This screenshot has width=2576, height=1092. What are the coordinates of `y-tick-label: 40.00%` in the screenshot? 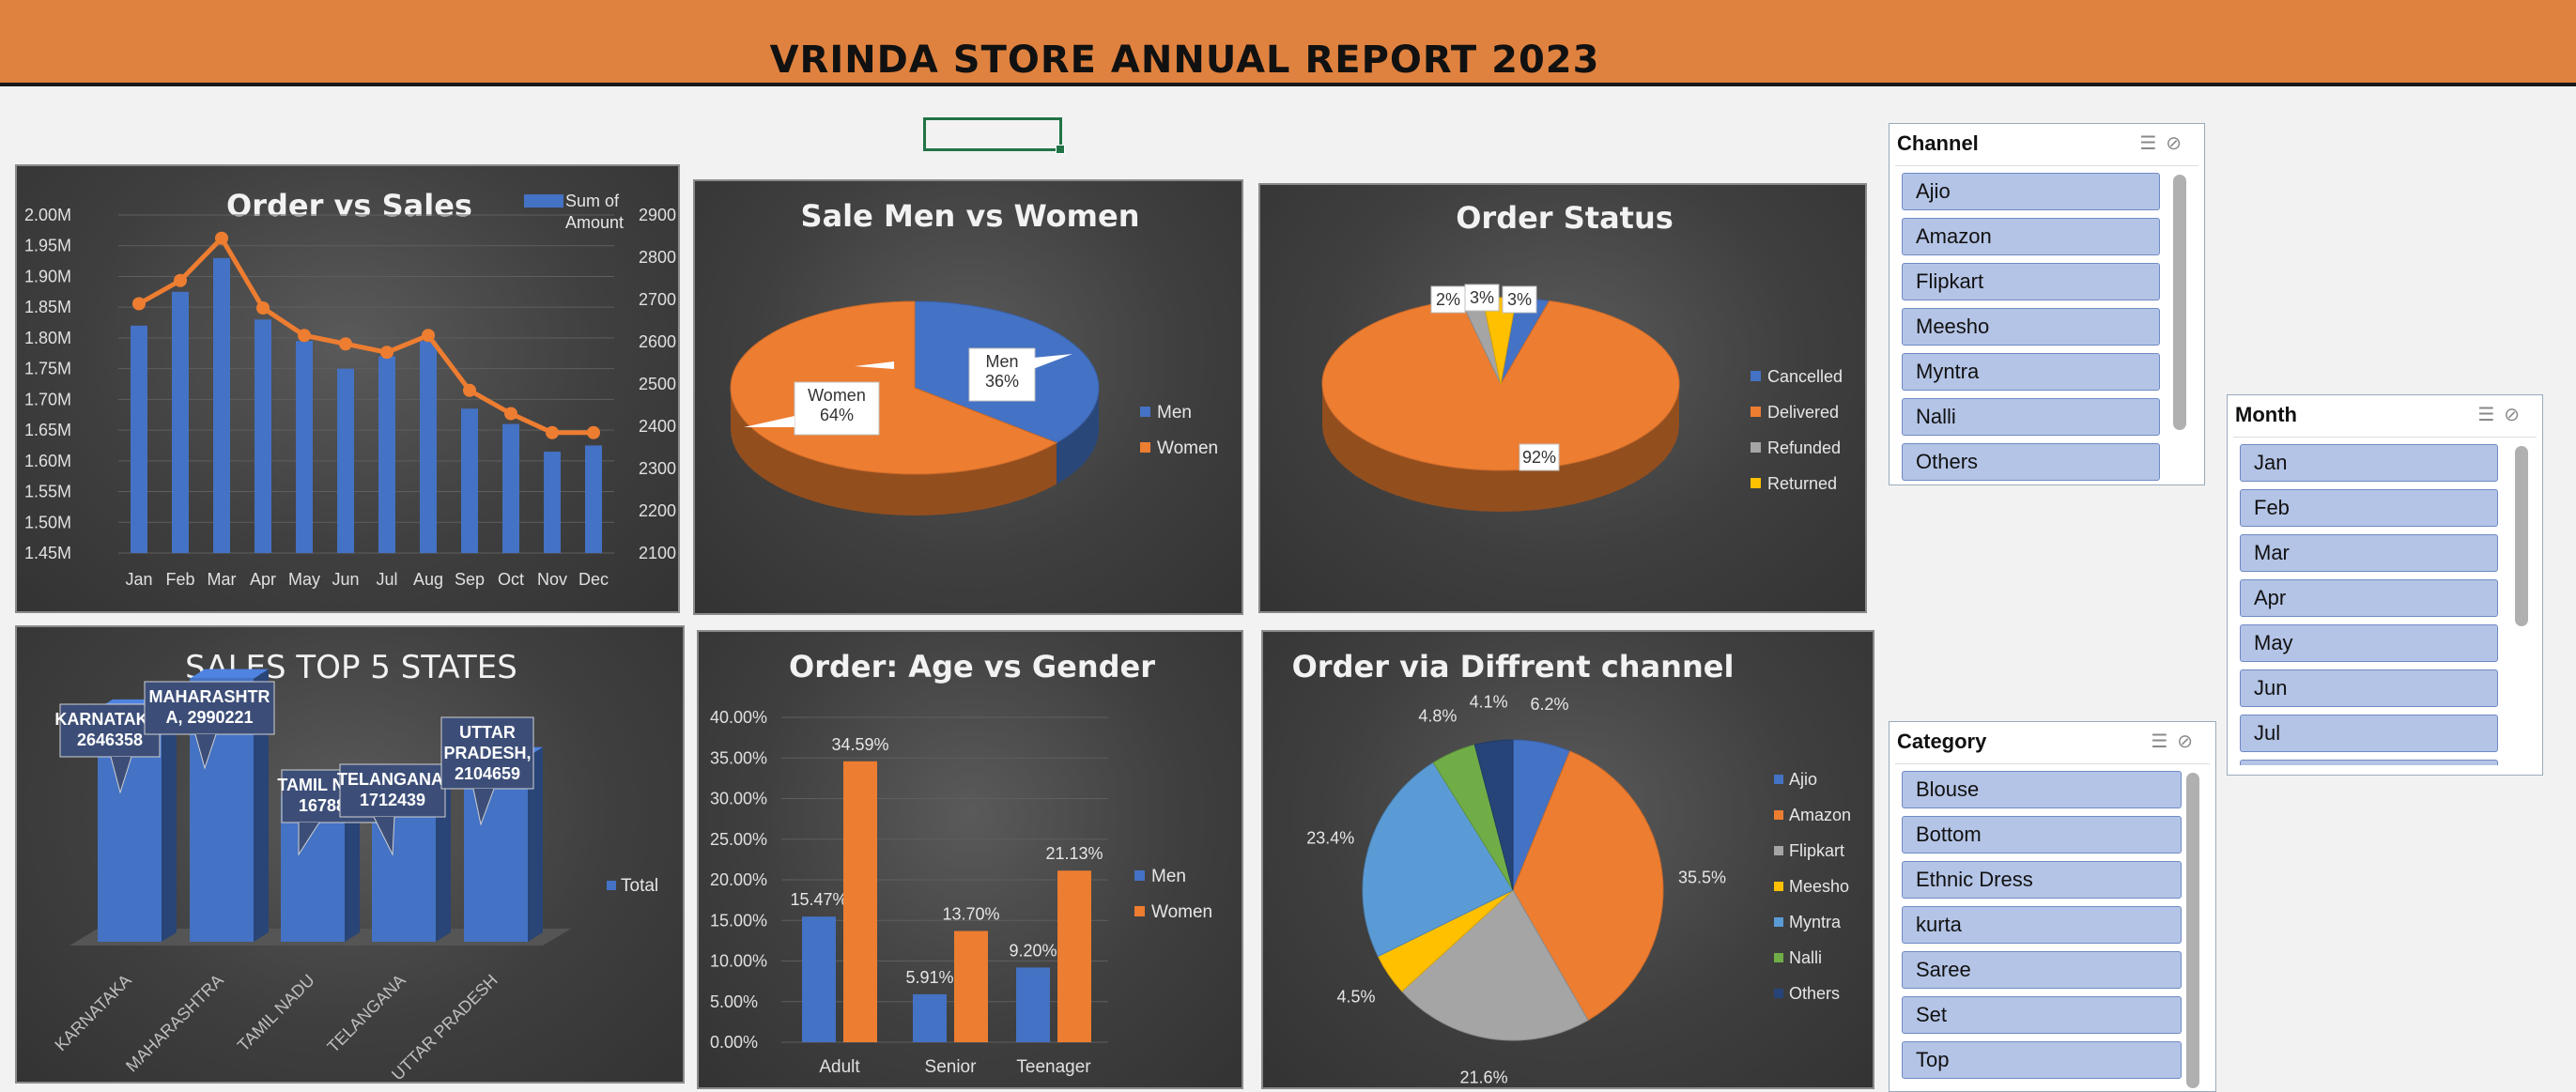 It's located at (738, 717).